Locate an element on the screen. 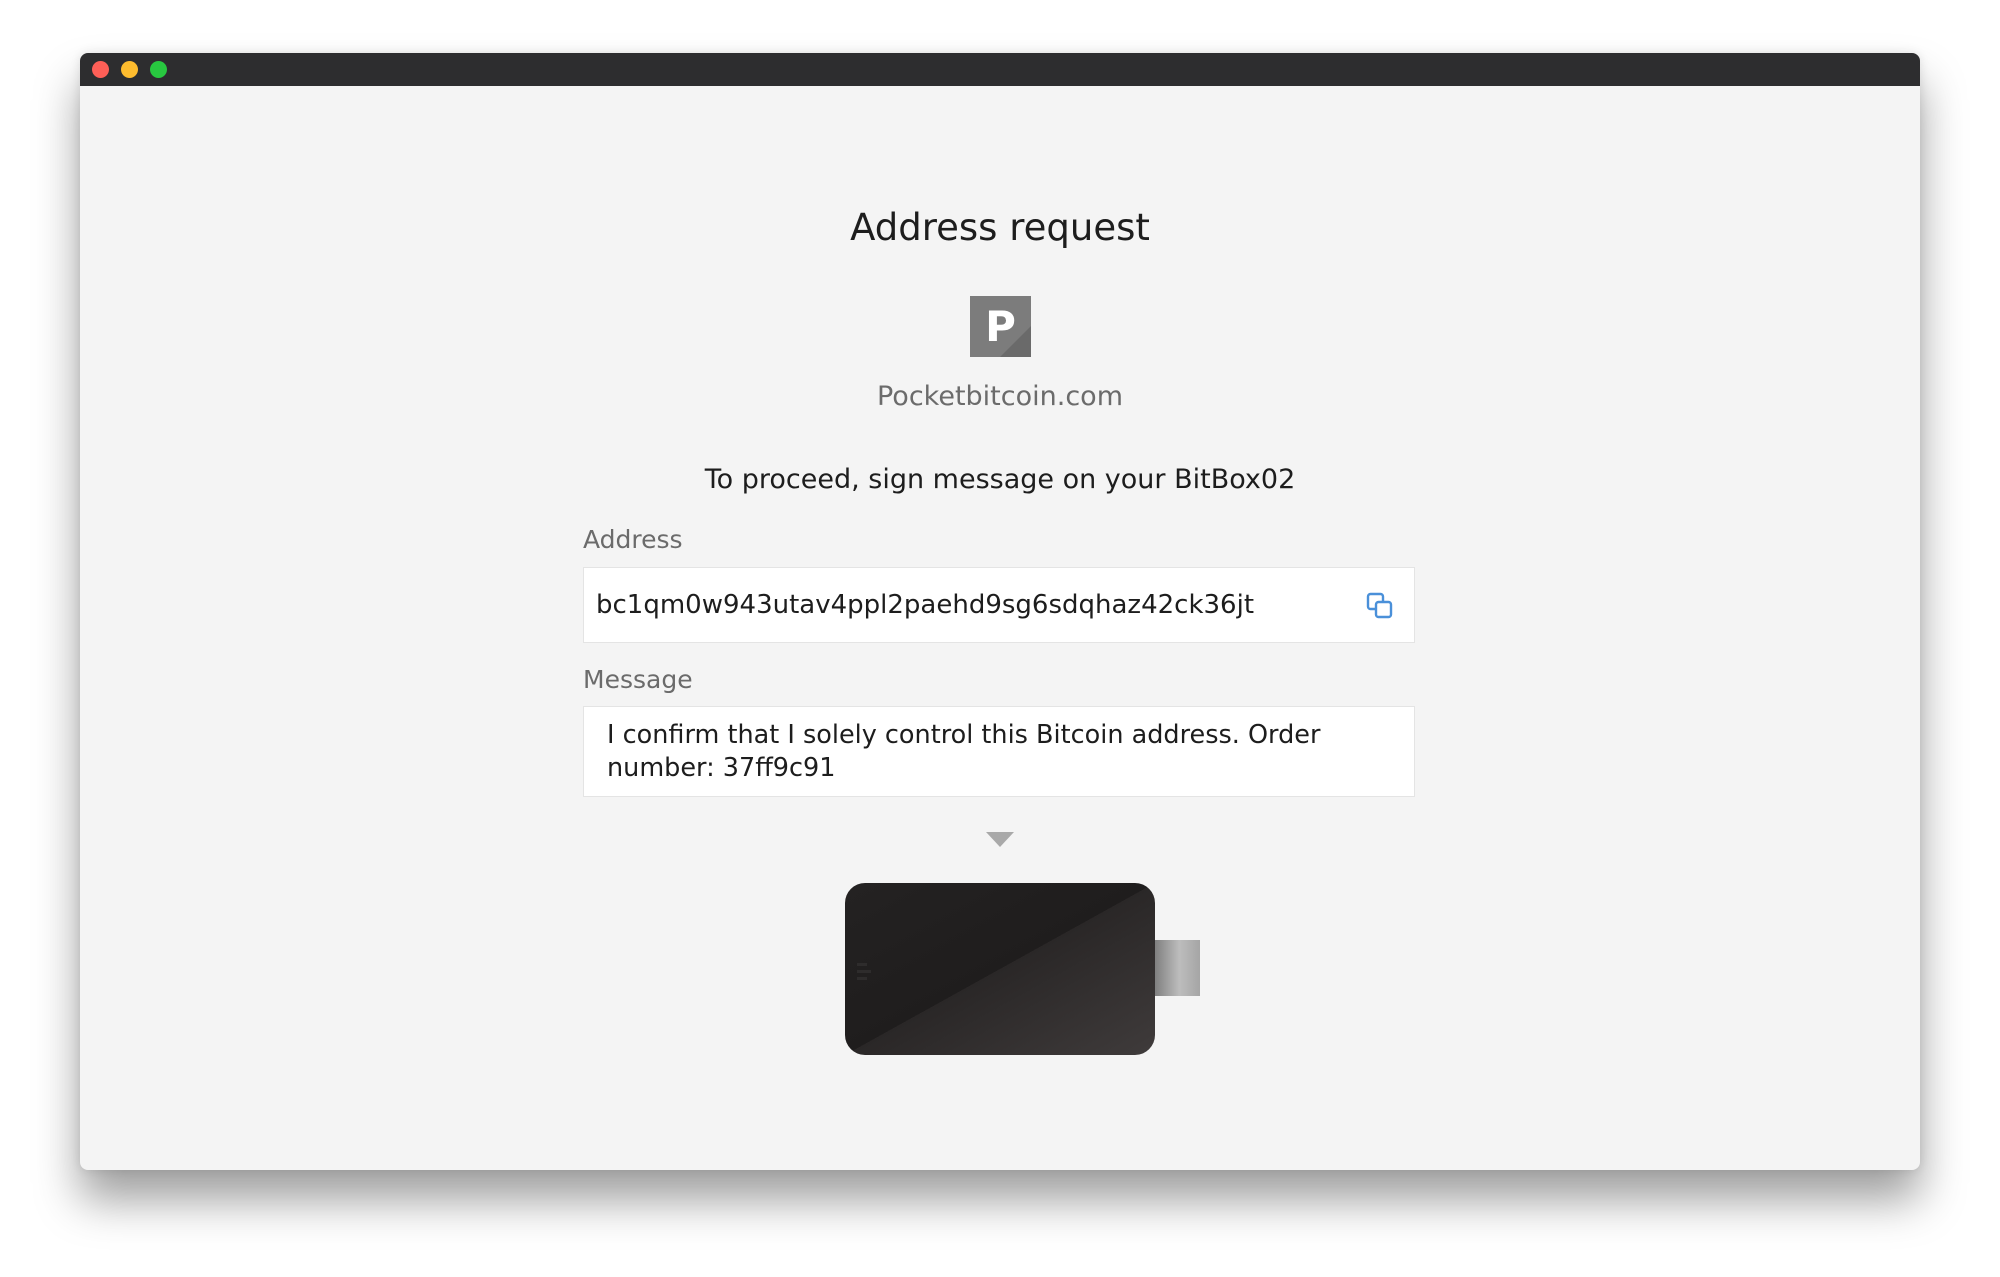 This screenshot has height=1277, width=2000. message-label: Message is located at coordinates (638, 679).